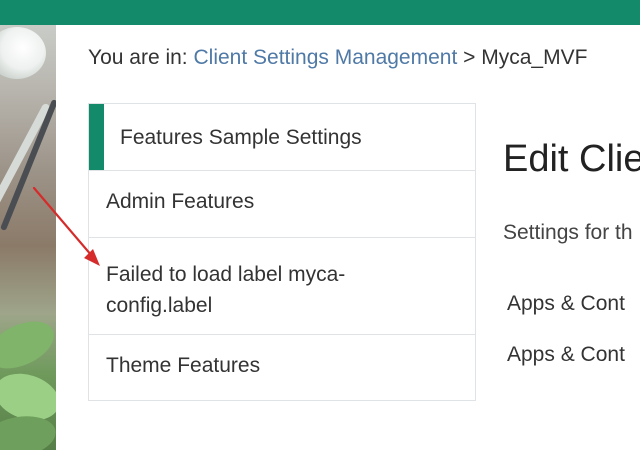 Image resolution: width=640 pixels, height=450 pixels. I want to click on nav-item-label: Theme Features, so click(183, 365).